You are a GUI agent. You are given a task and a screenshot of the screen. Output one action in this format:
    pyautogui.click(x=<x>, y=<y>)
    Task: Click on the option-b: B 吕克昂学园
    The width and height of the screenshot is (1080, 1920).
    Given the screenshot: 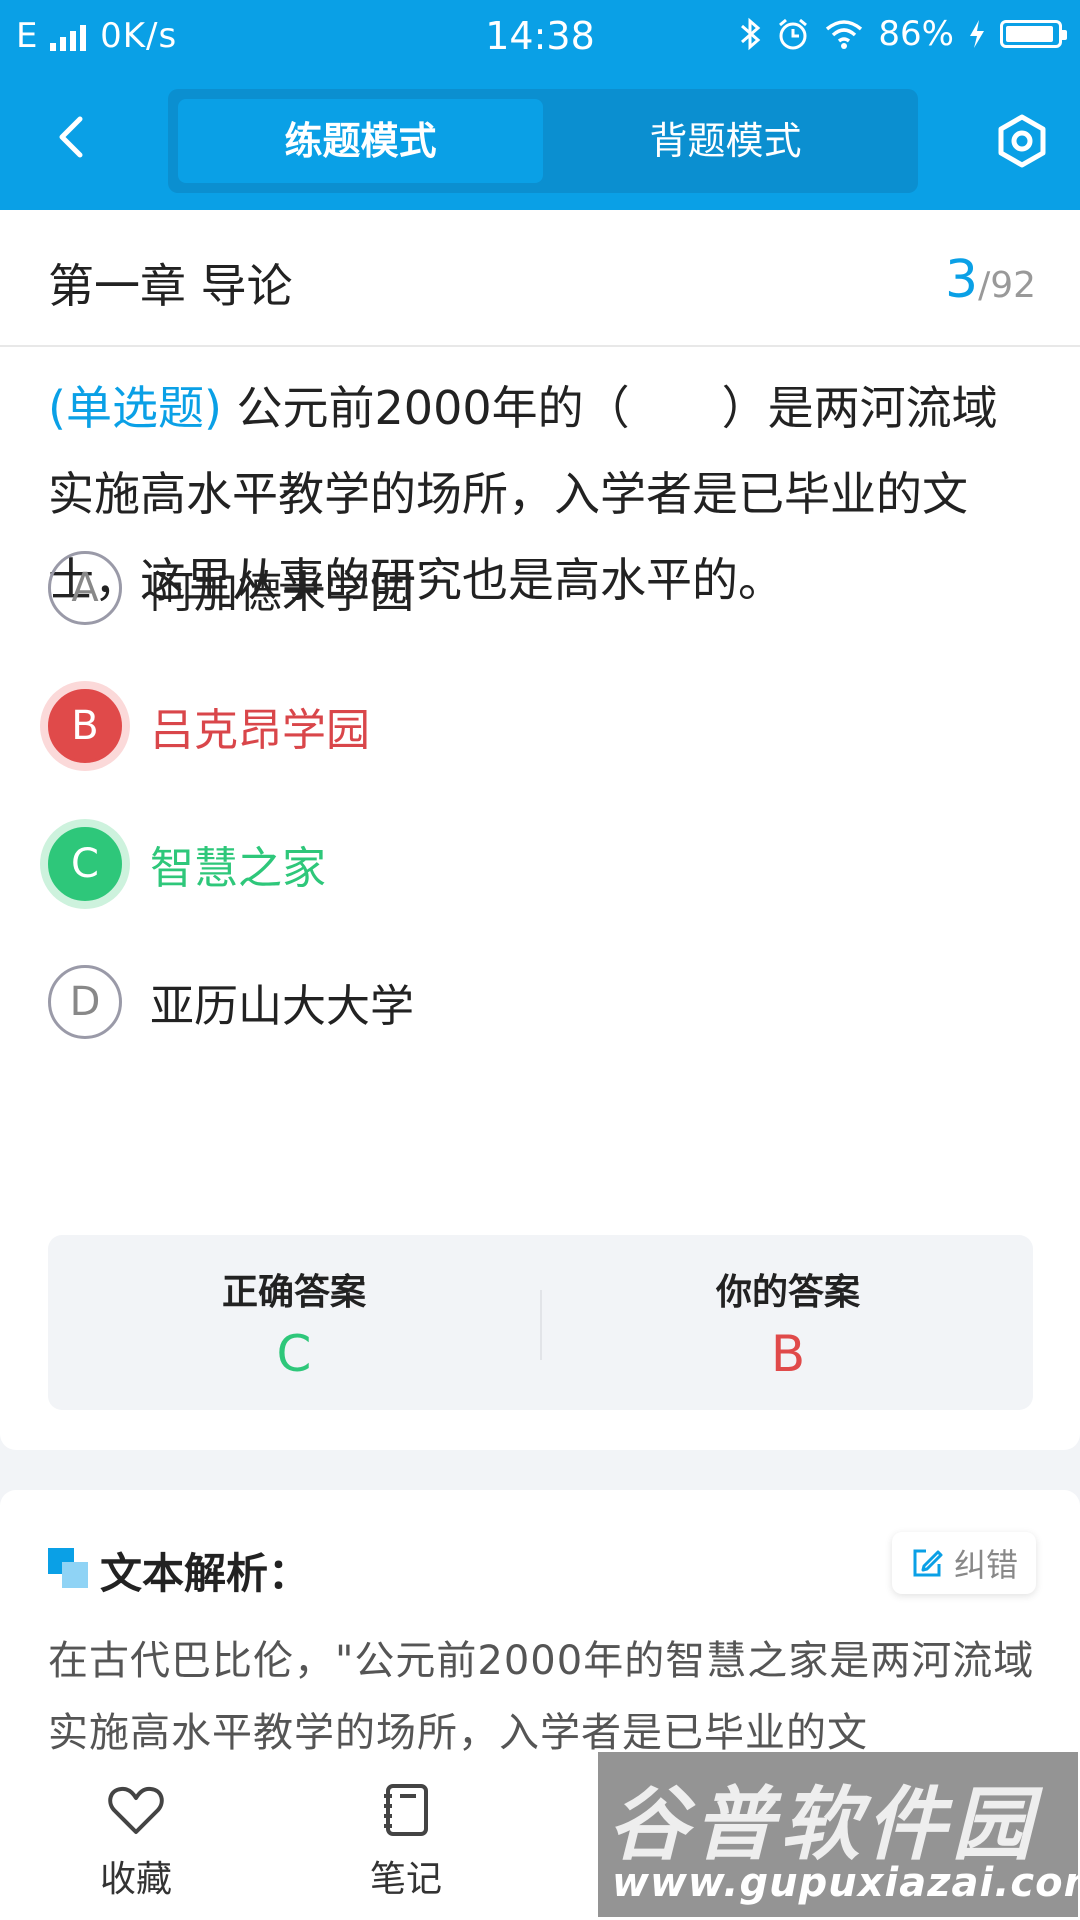 What is the action you would take?
    pyautogui.click(x=538, y=726)
    